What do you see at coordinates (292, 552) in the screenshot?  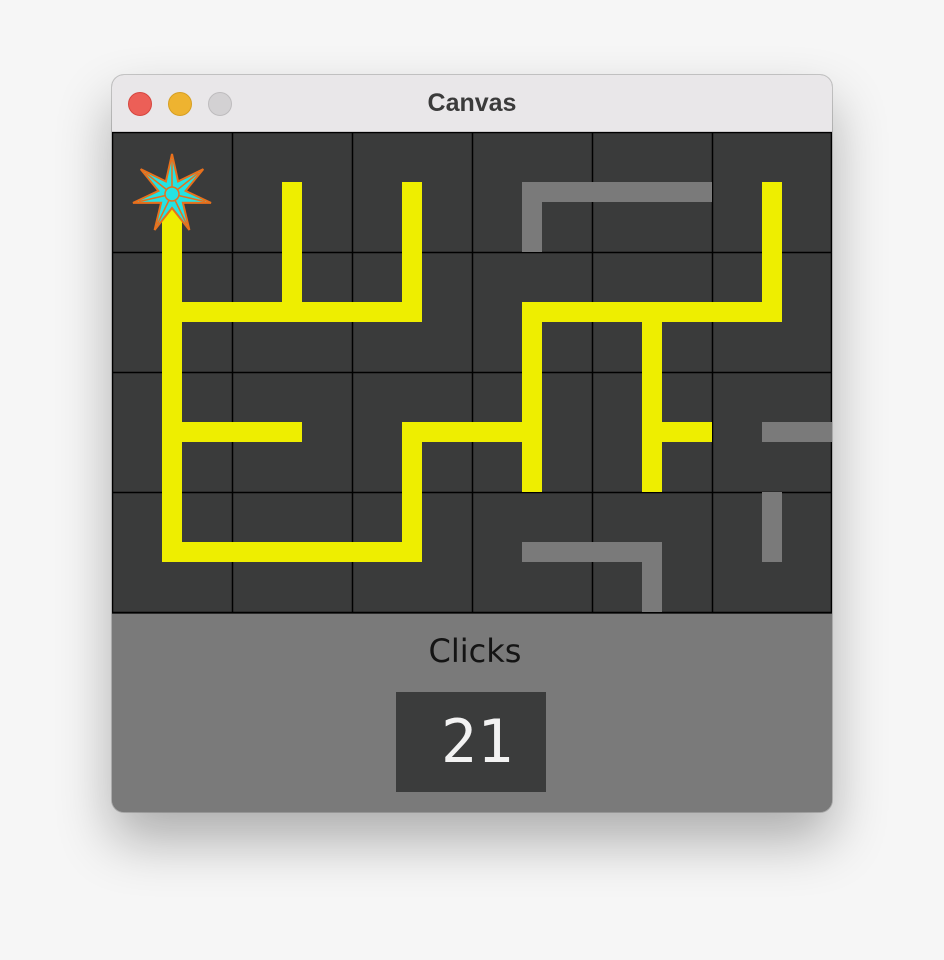 I see `pipe-tile-r3-c1` at bounding box center [292, 552].